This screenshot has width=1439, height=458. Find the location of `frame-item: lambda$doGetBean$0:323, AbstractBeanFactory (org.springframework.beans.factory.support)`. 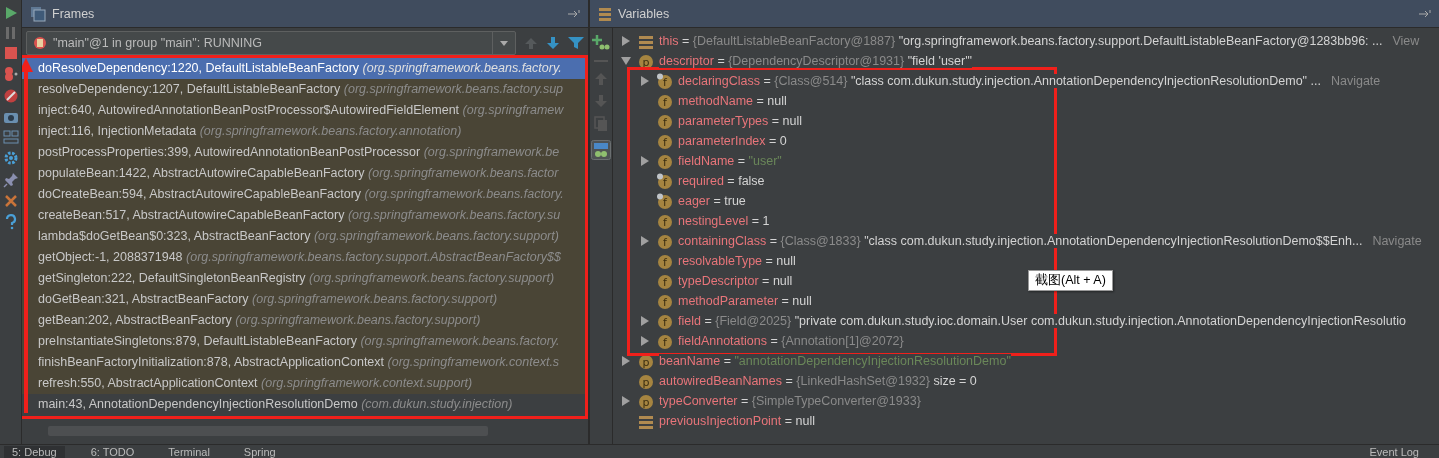

frame-item: lambda$doGetBean$0:323, AbstractBeanFactory (org.springframework.beans.factory.support) is located at coordinates (305, 236).